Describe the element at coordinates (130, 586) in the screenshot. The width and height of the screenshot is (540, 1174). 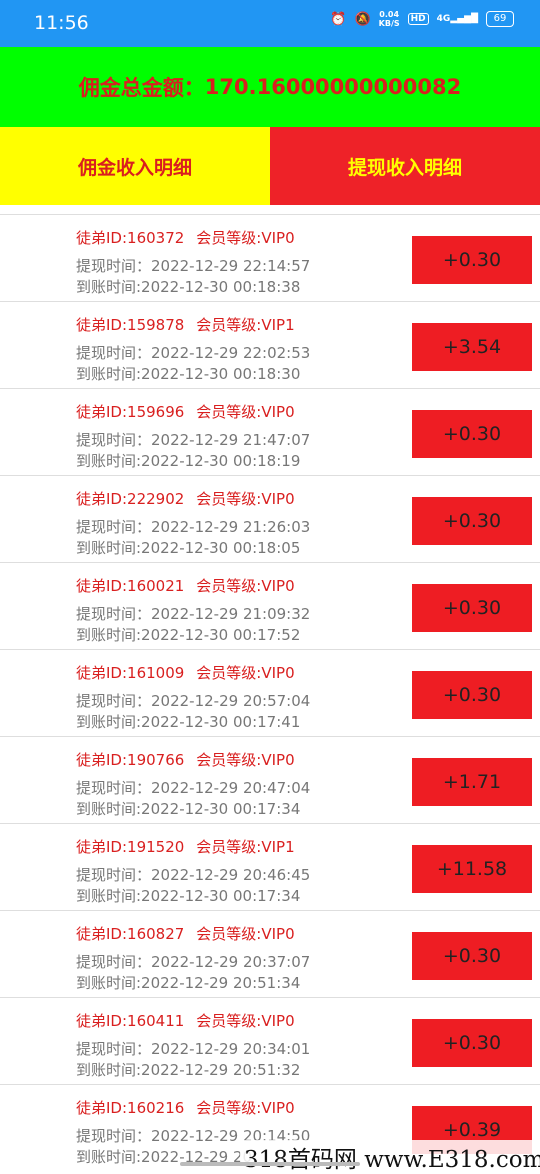
I see `apprentice-id: 徒弟ID:160021` at that location.